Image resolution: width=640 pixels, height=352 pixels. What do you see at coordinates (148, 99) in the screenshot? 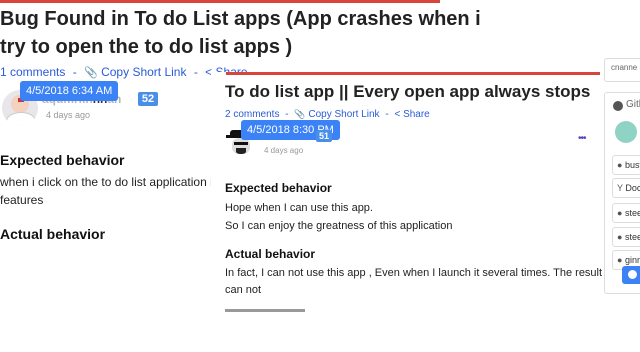
I see `back-post-reputation-badge: 52` at bounding box center [148, 99].